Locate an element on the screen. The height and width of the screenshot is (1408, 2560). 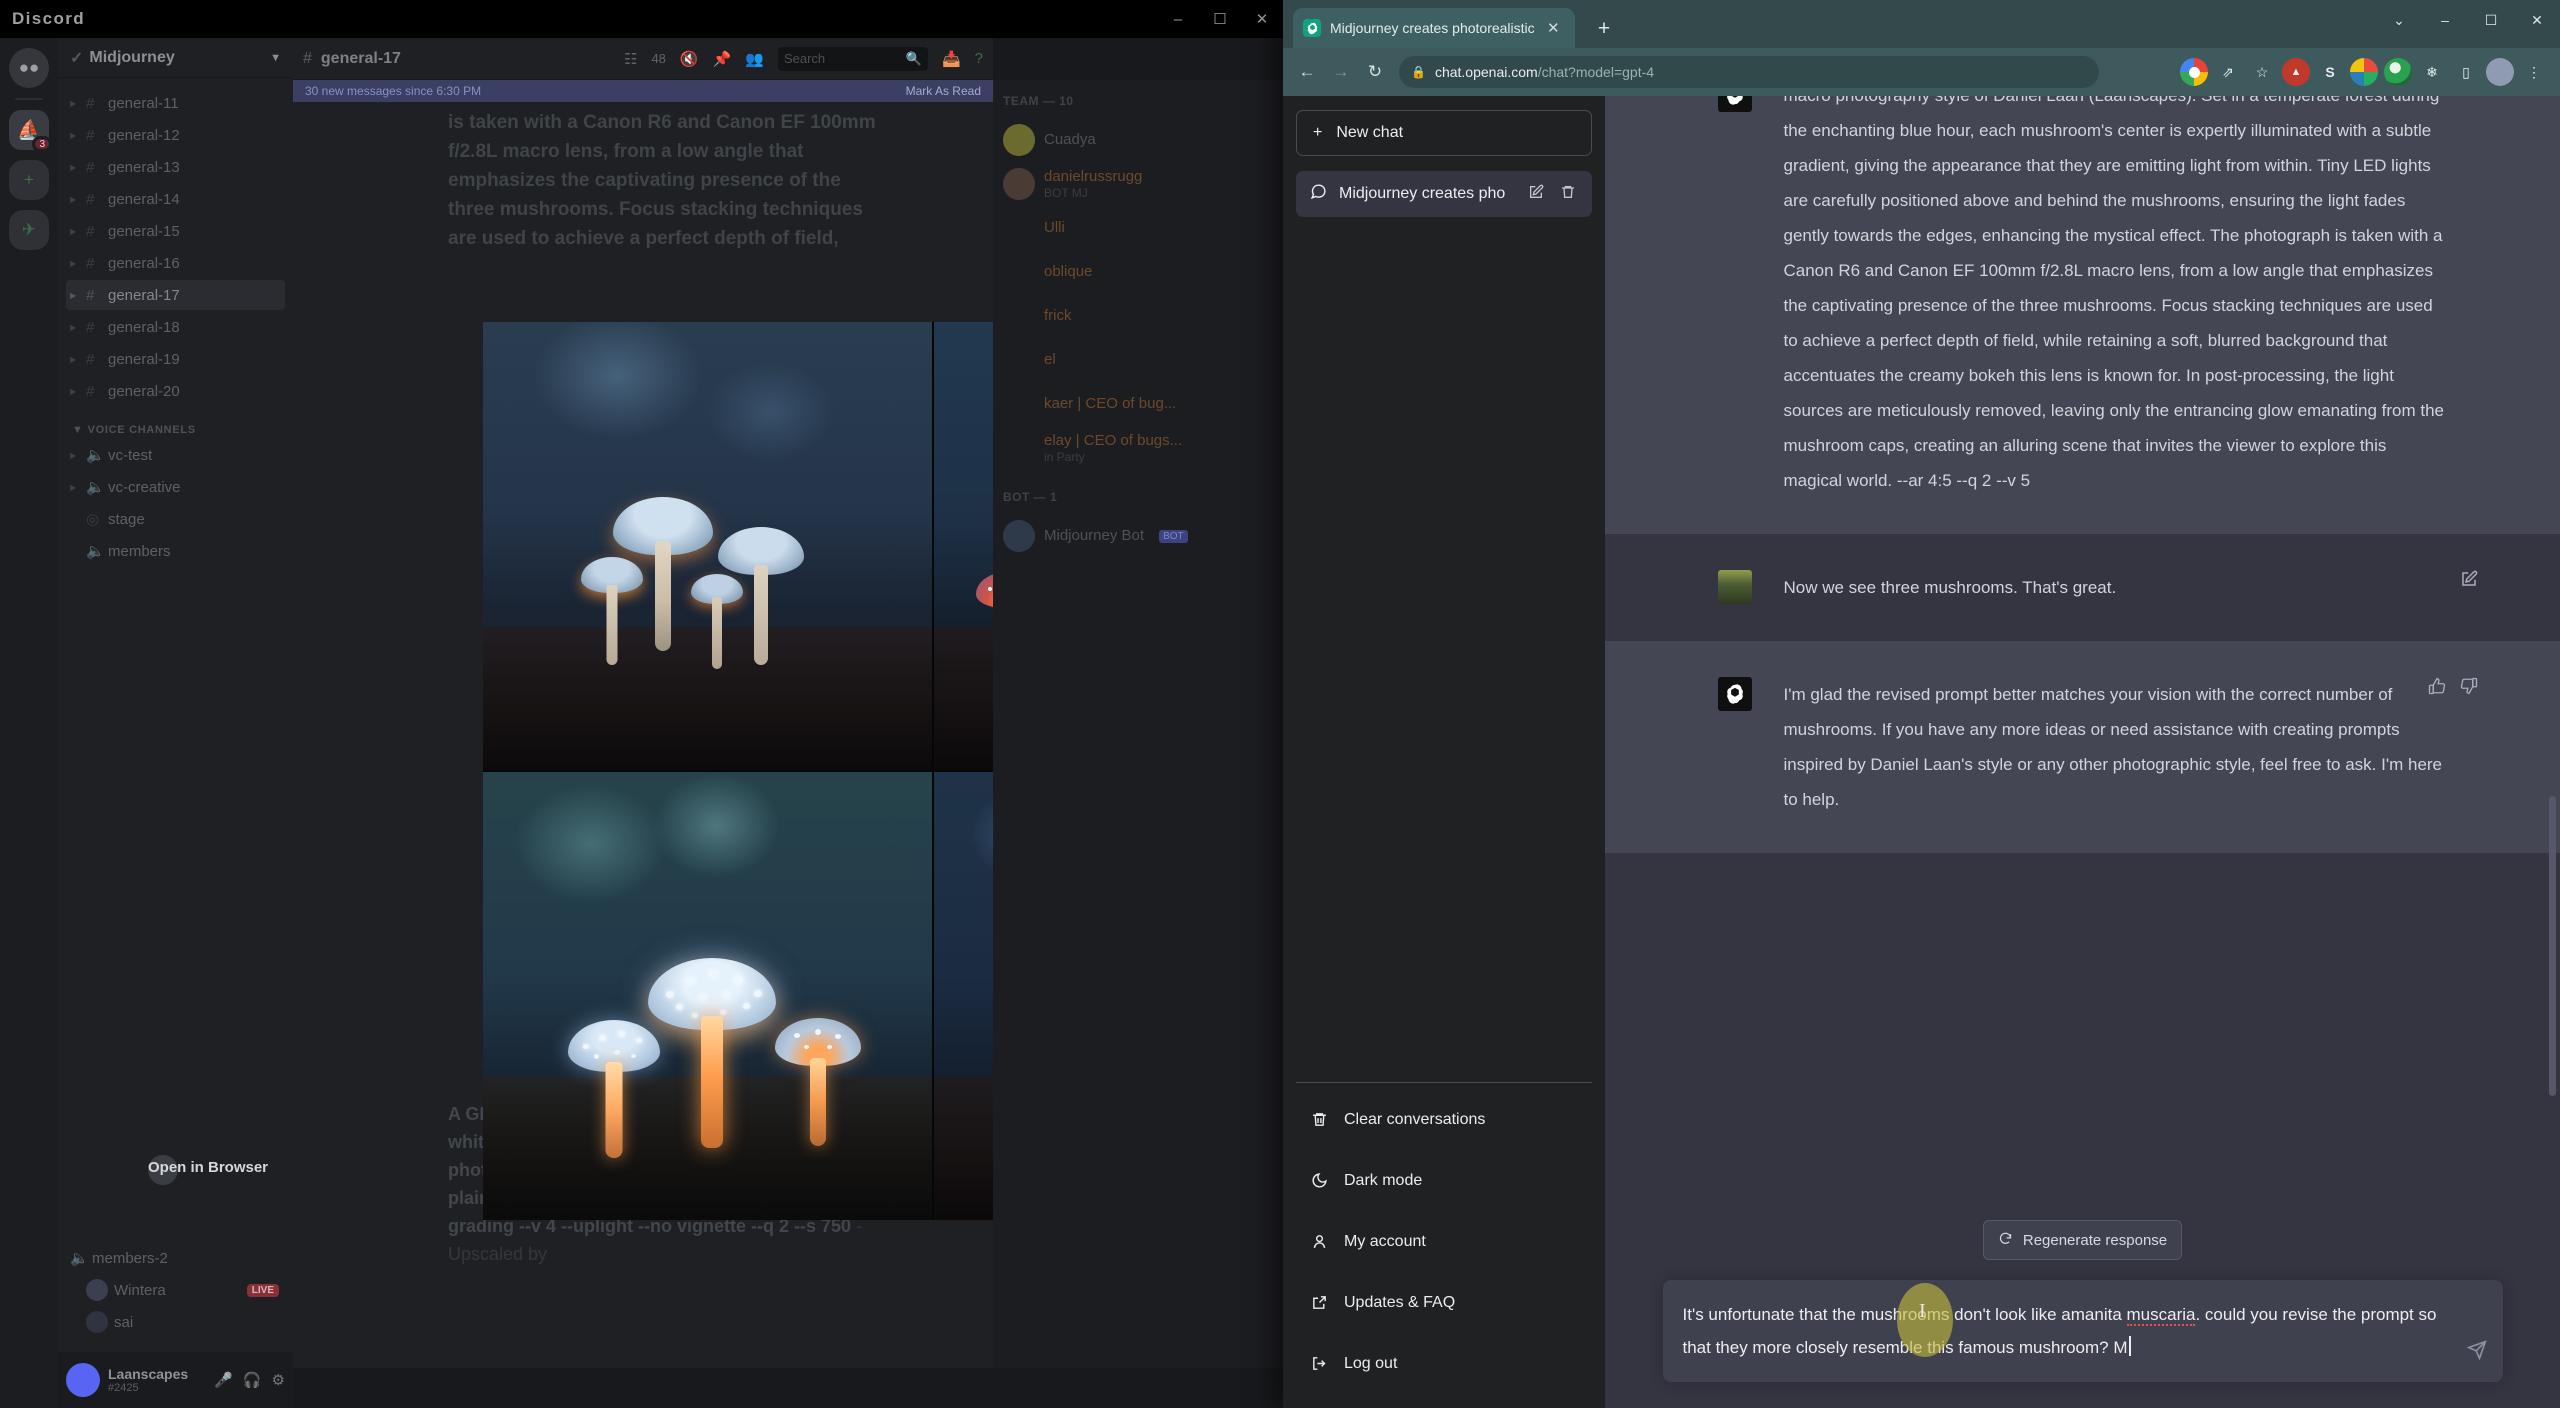
share-icon: ⇗ is located at coordinates (2228, 72).